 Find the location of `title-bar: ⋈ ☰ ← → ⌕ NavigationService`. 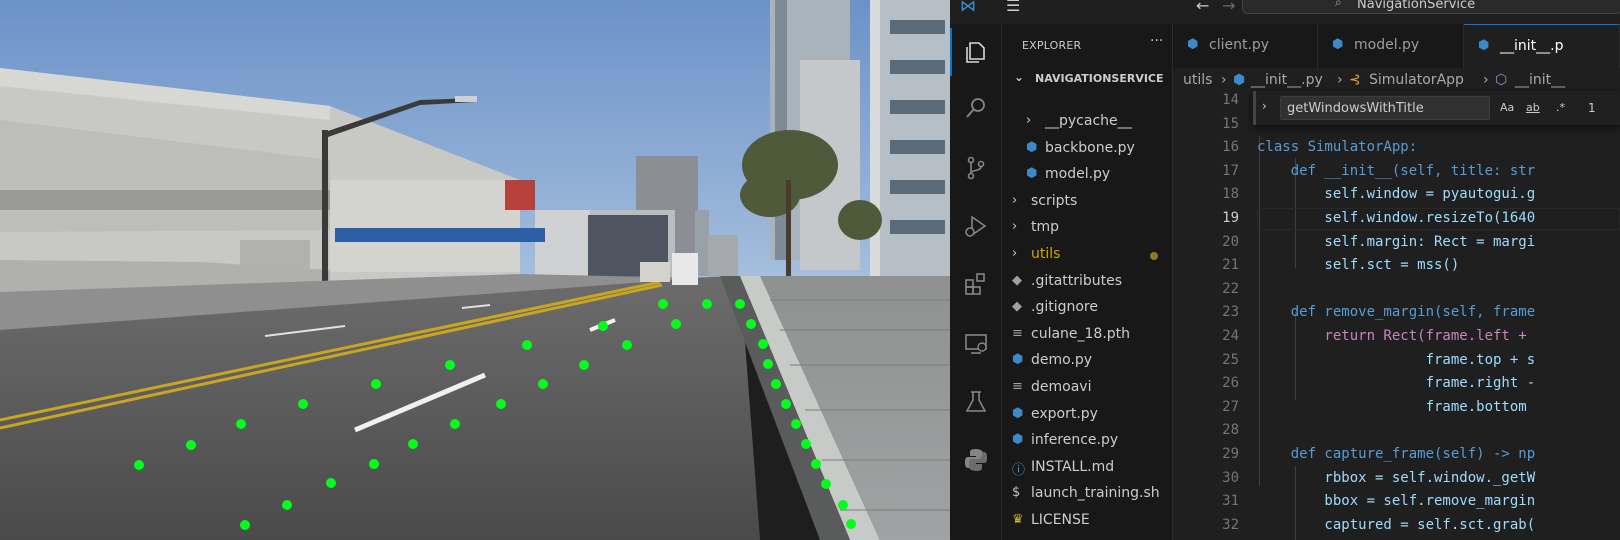

title-bar: ⋈ ☰ ← → ⌕ NavigationService is located at coordinates (1285, 8).